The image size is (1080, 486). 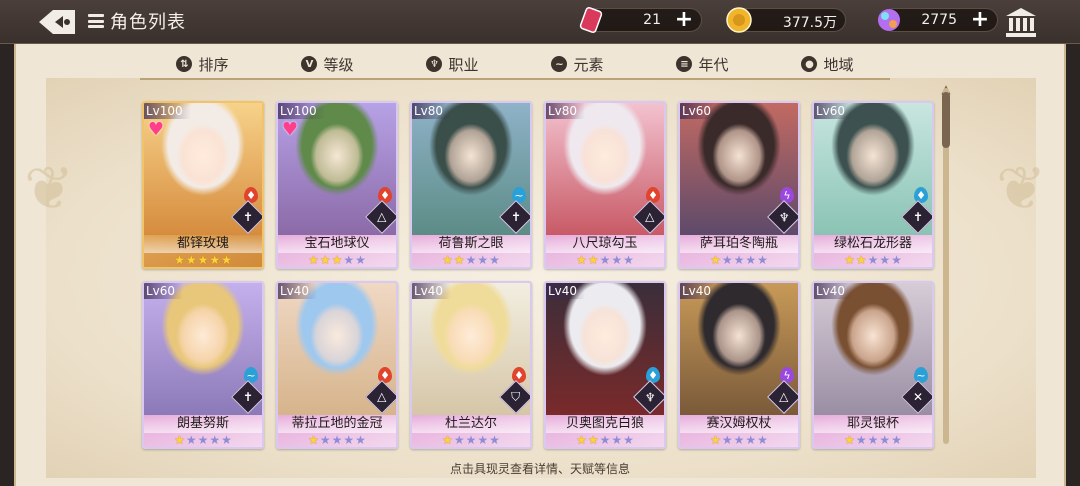 What do you see at coordinates (203, 244) in the screenshot?
I see `character-name: 都铎玫瑰` at bounding box center [203, 244].